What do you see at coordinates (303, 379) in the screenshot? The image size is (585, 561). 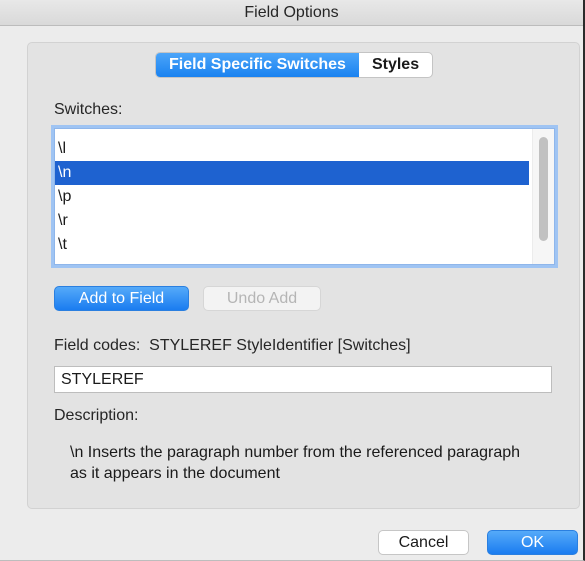 I see `field-codes-input` at bounding box center [303, 379].